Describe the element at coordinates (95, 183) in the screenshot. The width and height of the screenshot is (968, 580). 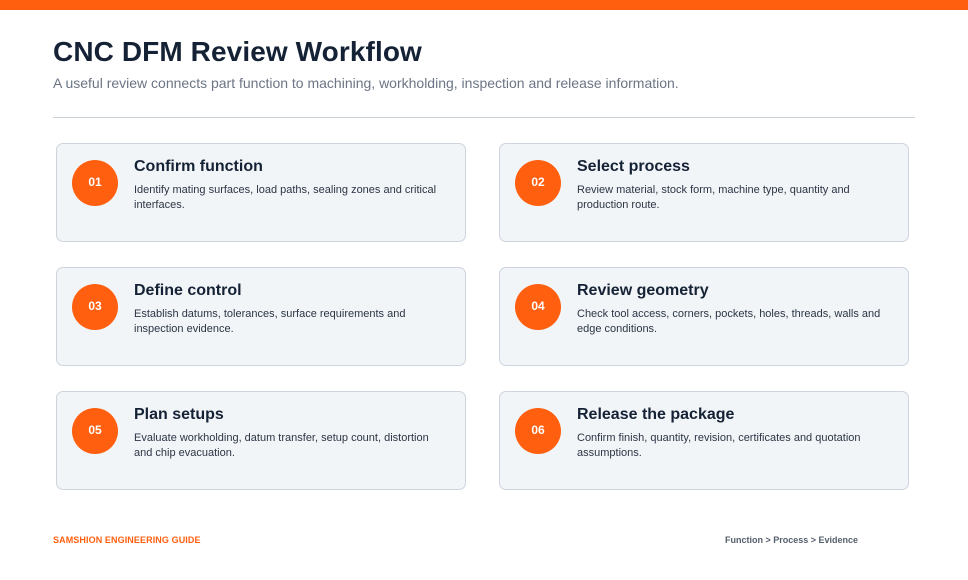
I see `step-number-badge: 01` at that location.